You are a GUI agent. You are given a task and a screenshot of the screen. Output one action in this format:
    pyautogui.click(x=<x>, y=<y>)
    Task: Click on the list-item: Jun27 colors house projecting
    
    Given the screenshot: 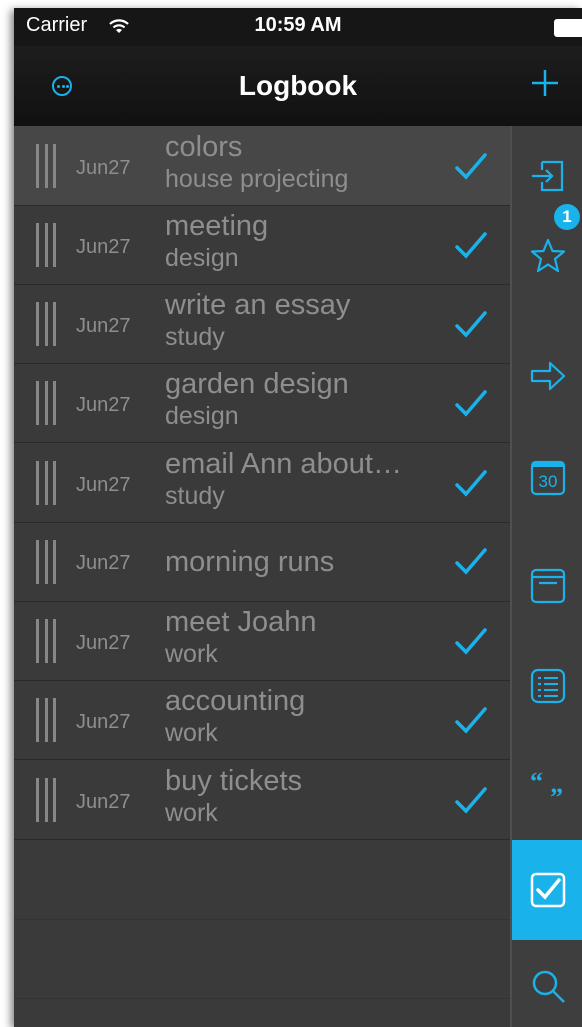 What is the action you would take?
    pyautogui.click(x=262, y=166)
    